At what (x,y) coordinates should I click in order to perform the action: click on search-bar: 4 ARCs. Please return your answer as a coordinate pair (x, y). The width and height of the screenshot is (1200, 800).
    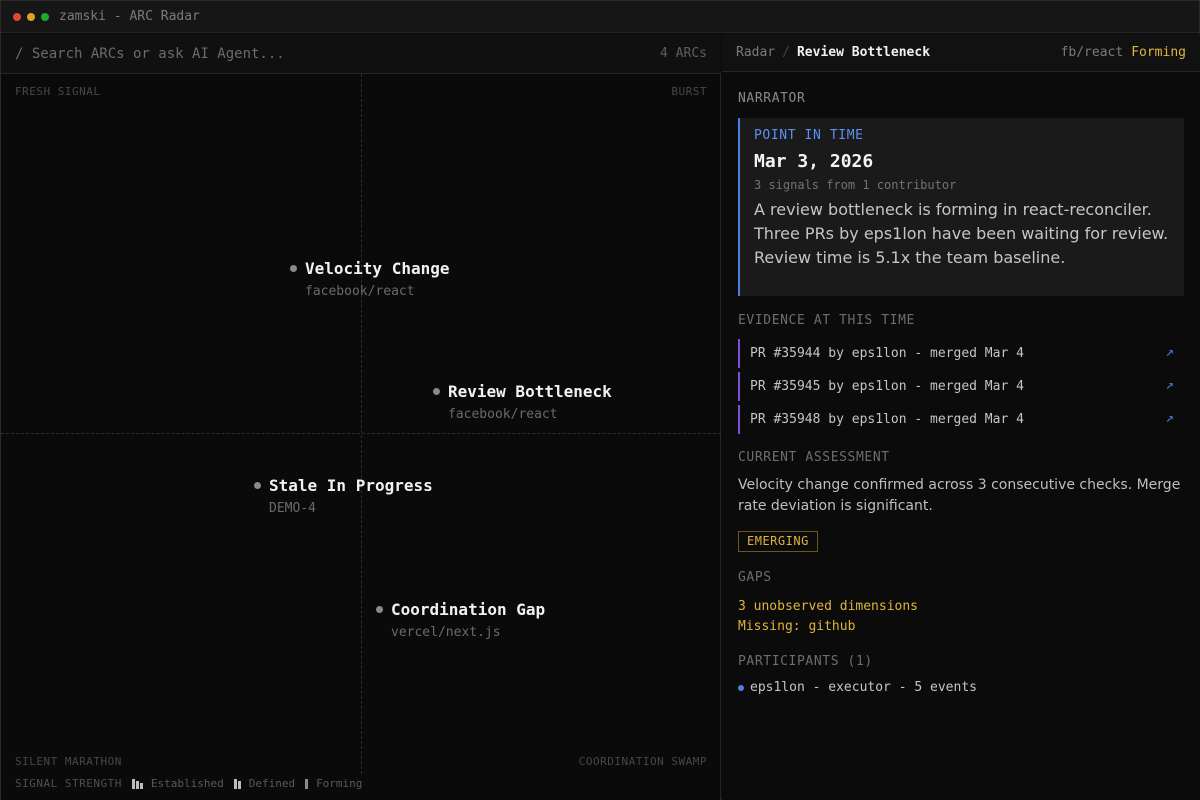
    Looking at the image, I should click on (361, 54).